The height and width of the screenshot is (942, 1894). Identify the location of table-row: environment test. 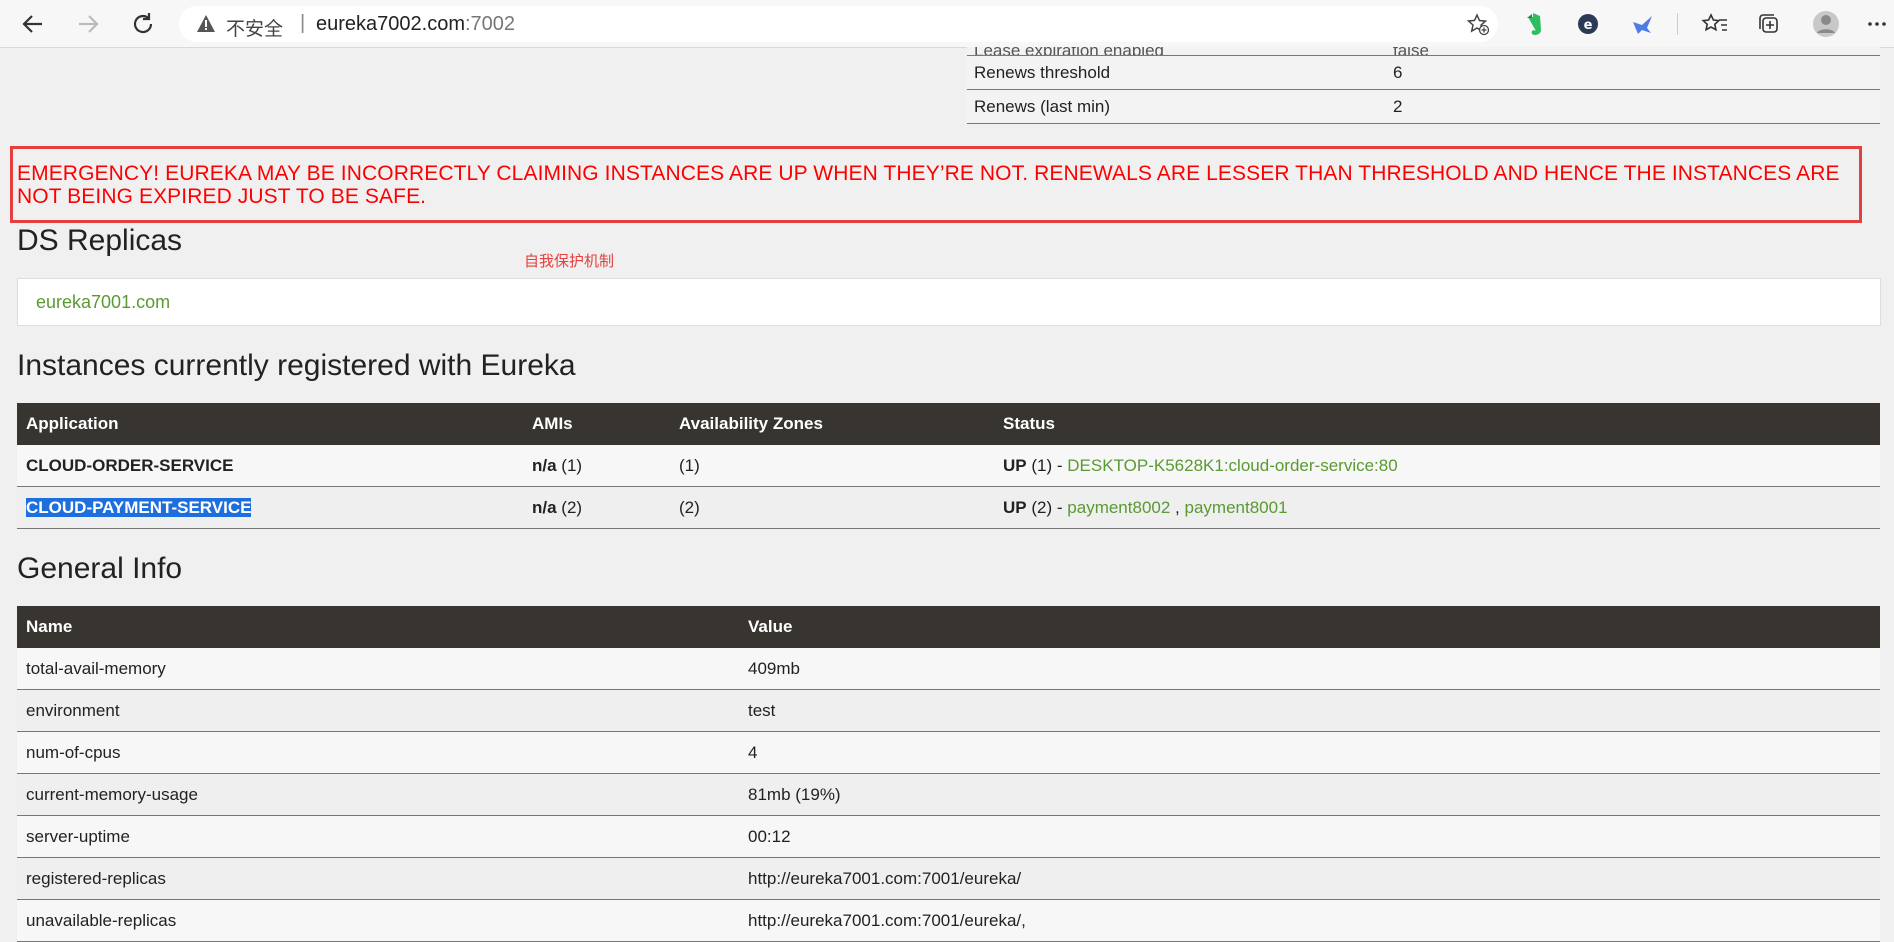
(948, 710).